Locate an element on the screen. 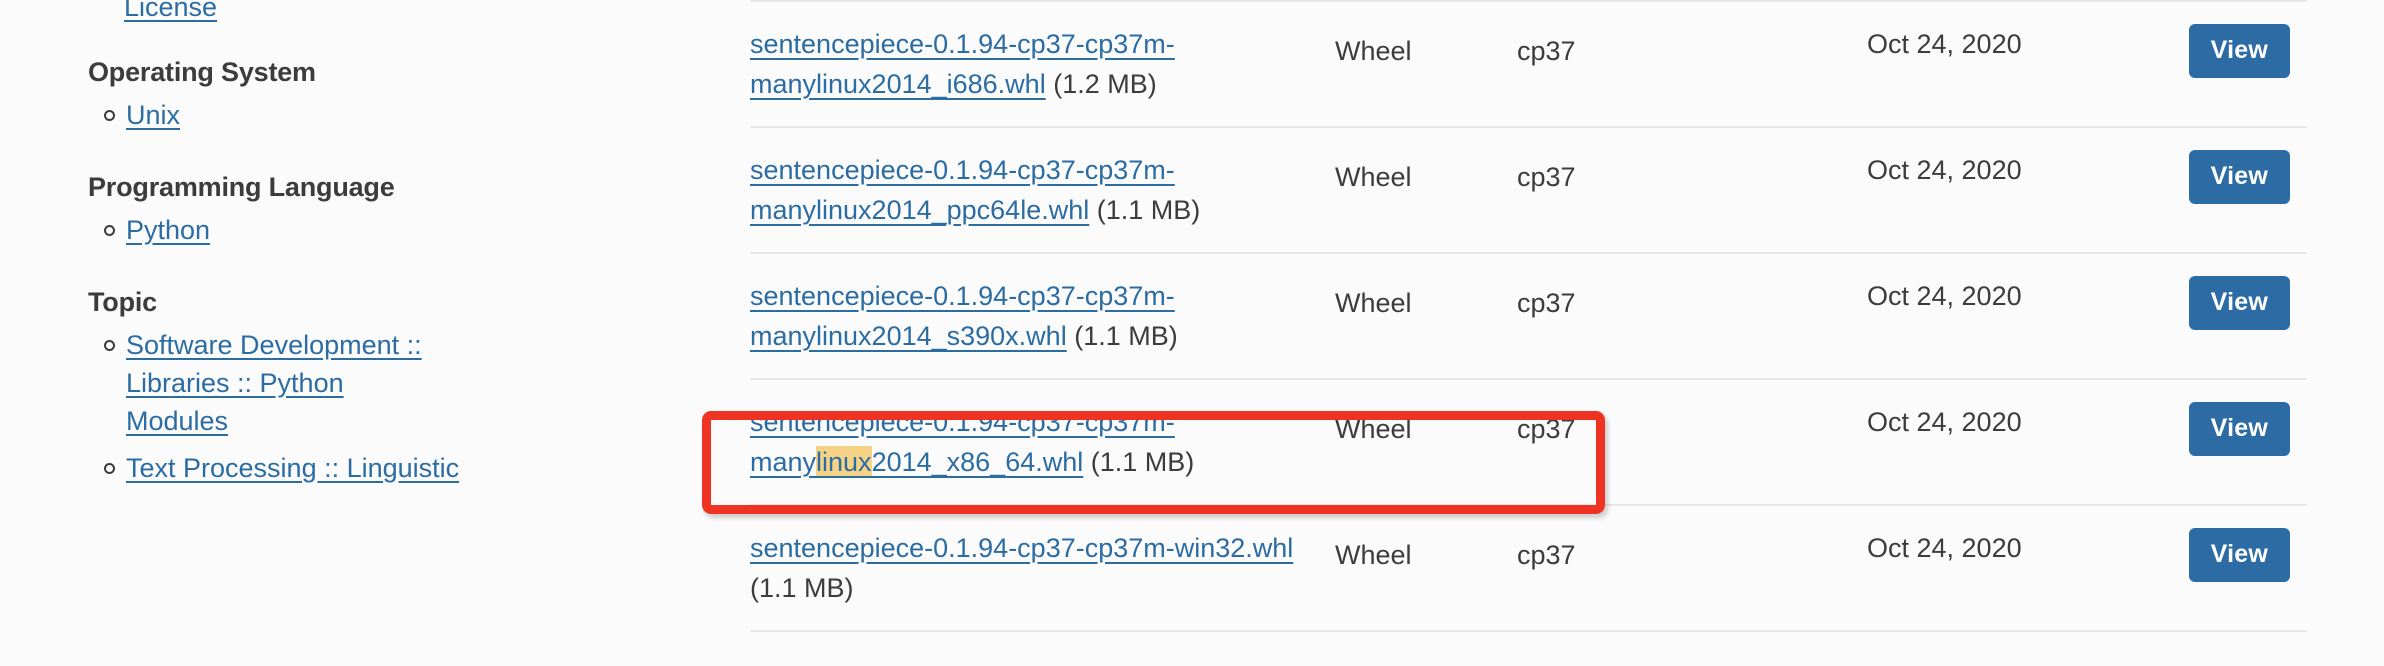 The height and width of the screenshot is (666, 2384). file-size-label: (1.2 MB) is located at coordinates (1105, 84).